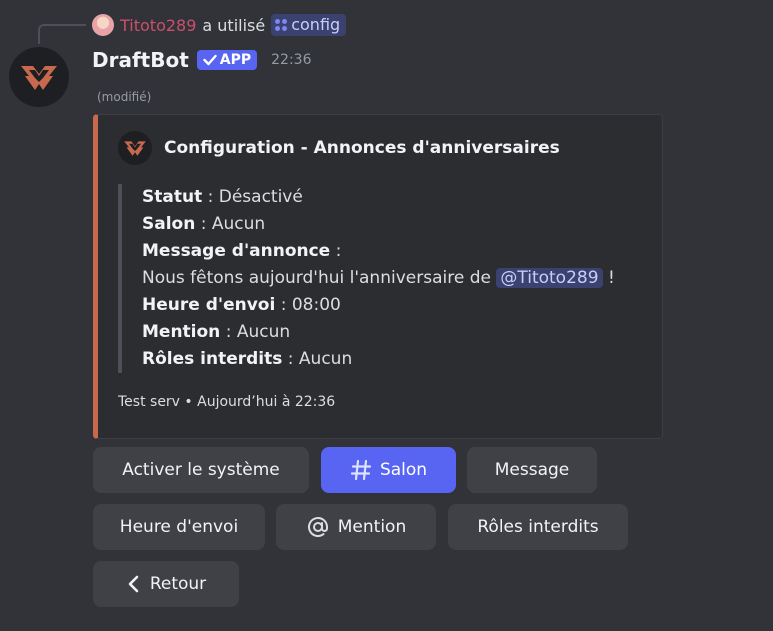 Image resolution: width=773 pixels, height=631 pixels. What do you see at coordinates (403, 470) in the screenshot?
I see `salon-button-label: Salon` at bounding box center [403, 470].